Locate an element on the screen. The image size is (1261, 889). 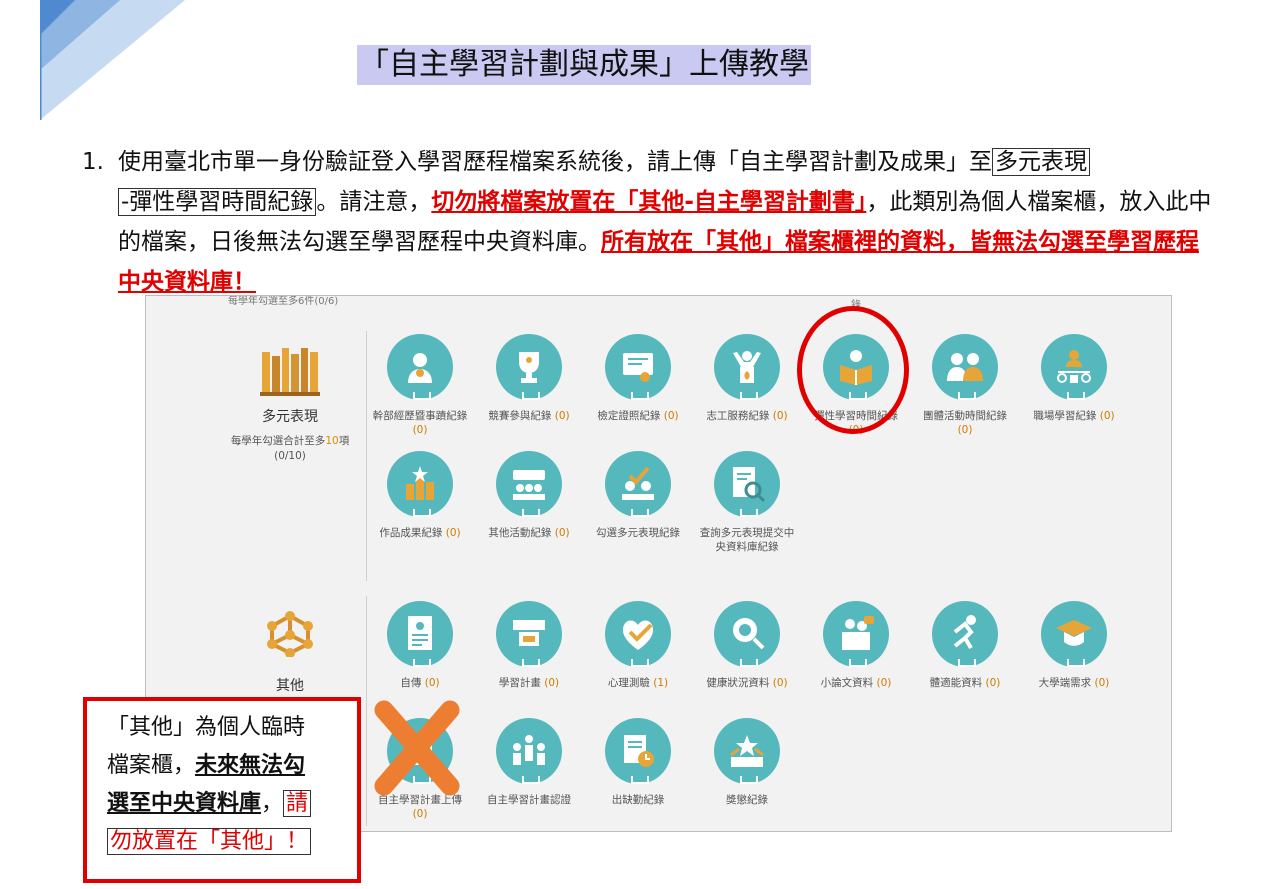
essay-icon is located at coordinates (858, 633).